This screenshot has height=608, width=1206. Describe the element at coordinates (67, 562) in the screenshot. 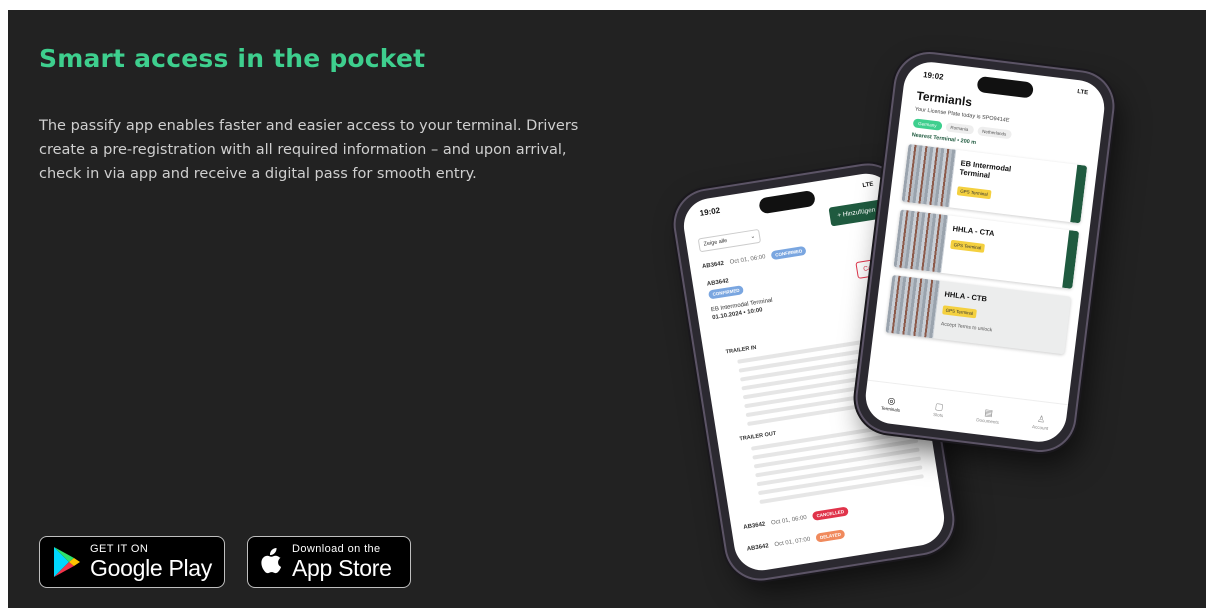

I see `google-play-icon` at that location.